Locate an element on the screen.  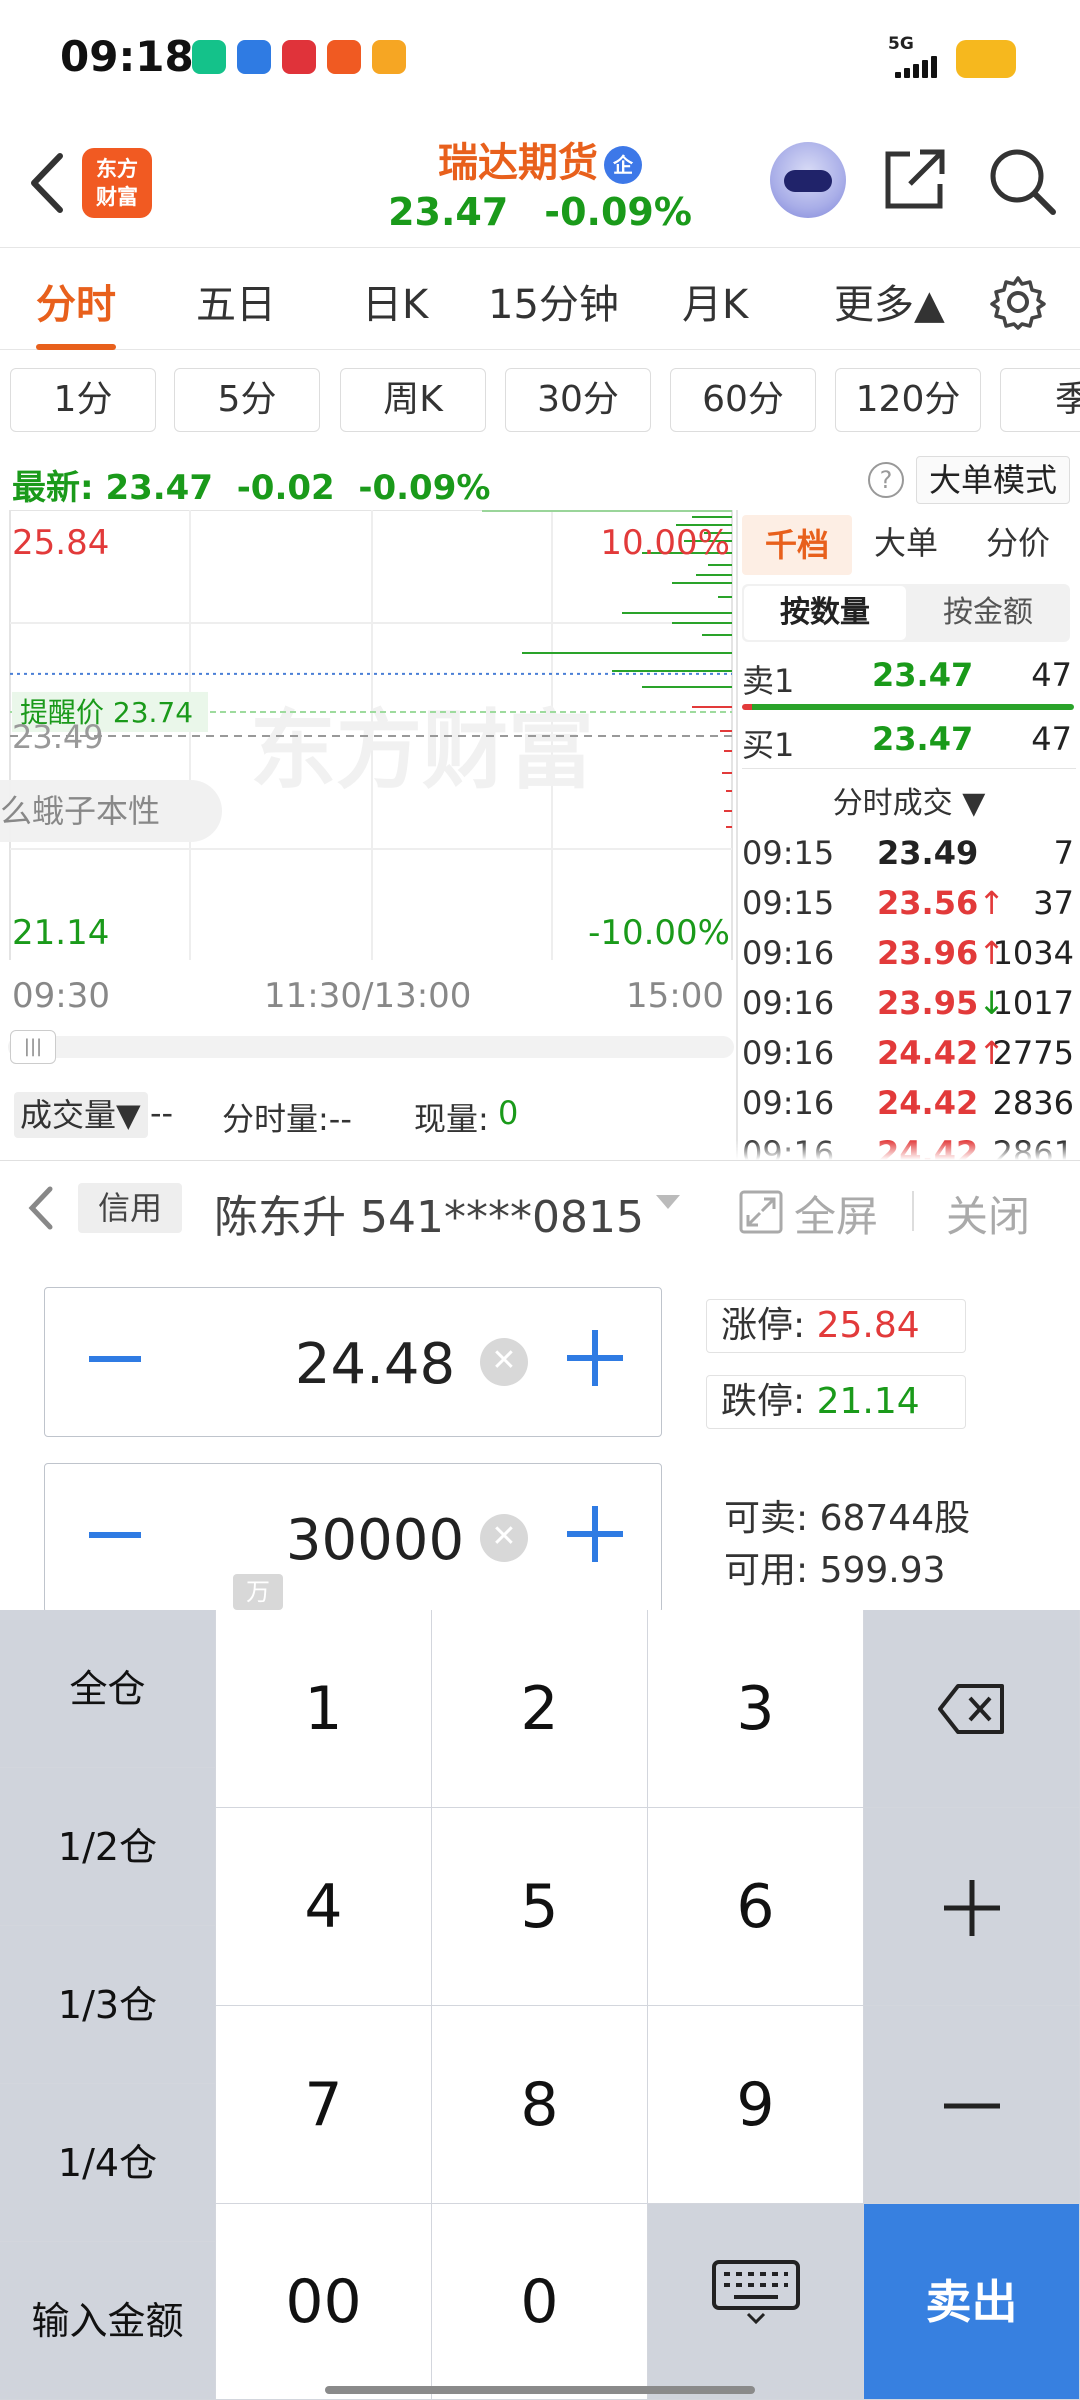
plus-icon is located at coordinates (972, 1908).